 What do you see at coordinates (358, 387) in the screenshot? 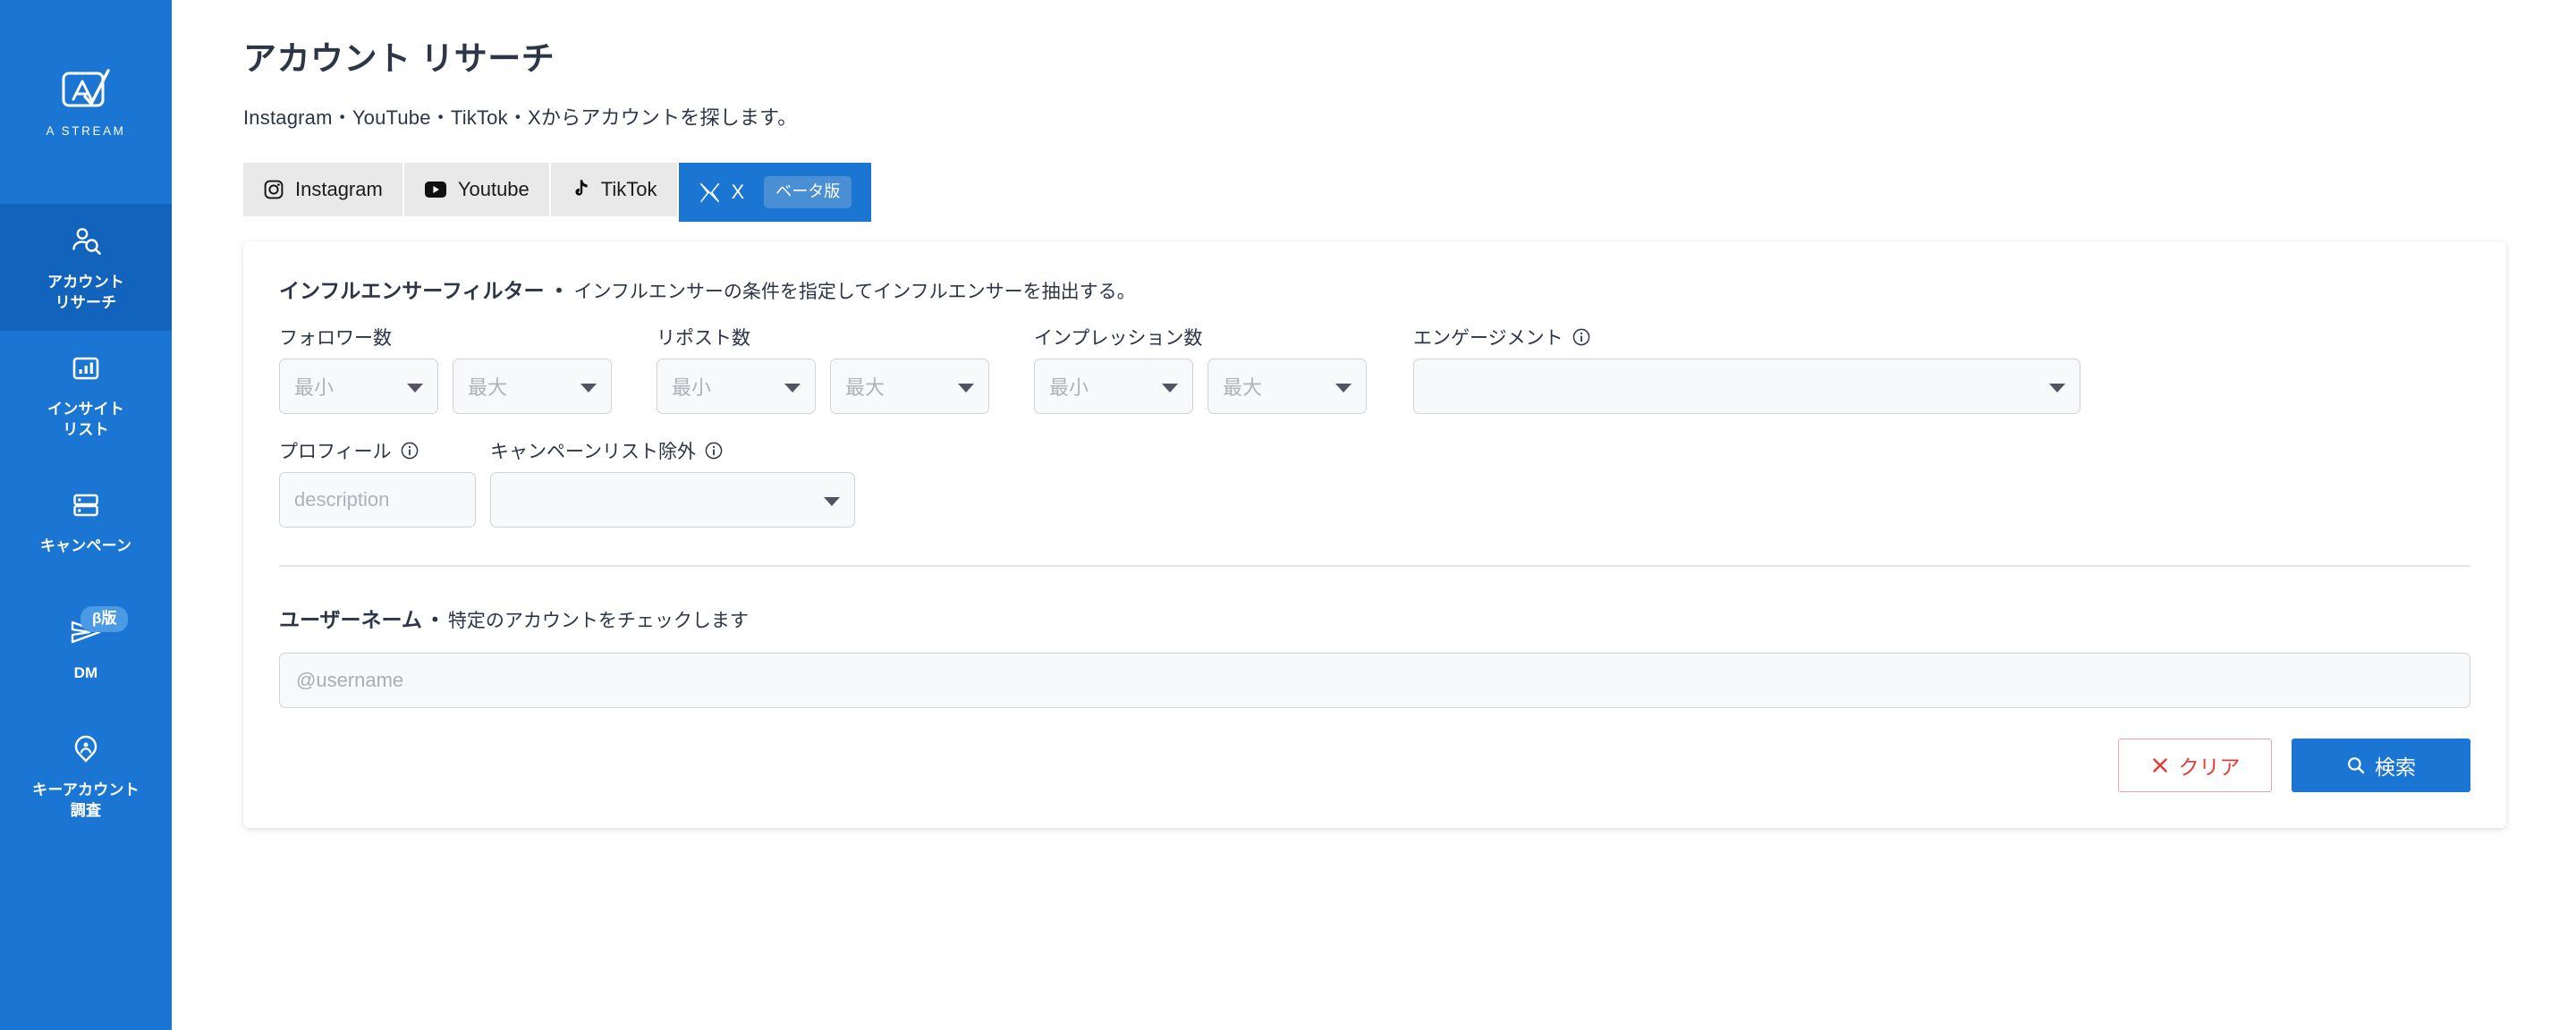
I see `followers-min-select: 最小` at bounding box center [358, 387].